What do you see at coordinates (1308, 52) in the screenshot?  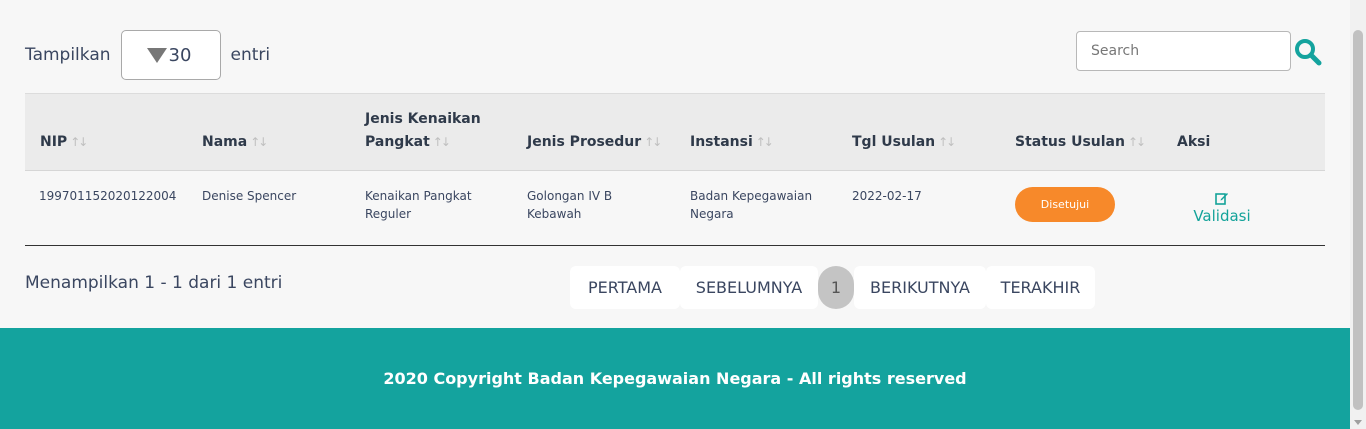 I see `search-icon` at bounding box center [1308, 52].